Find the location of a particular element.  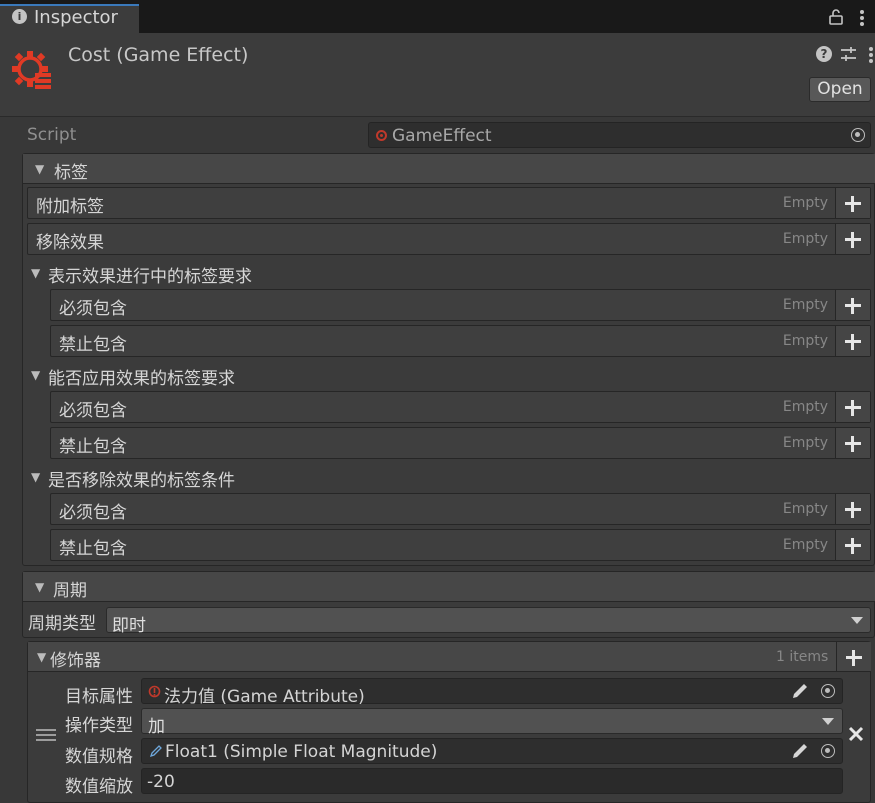

group-ongoing-header: ▼ 表示效果进行中的标签要求 is located at coordinates (327, 274).